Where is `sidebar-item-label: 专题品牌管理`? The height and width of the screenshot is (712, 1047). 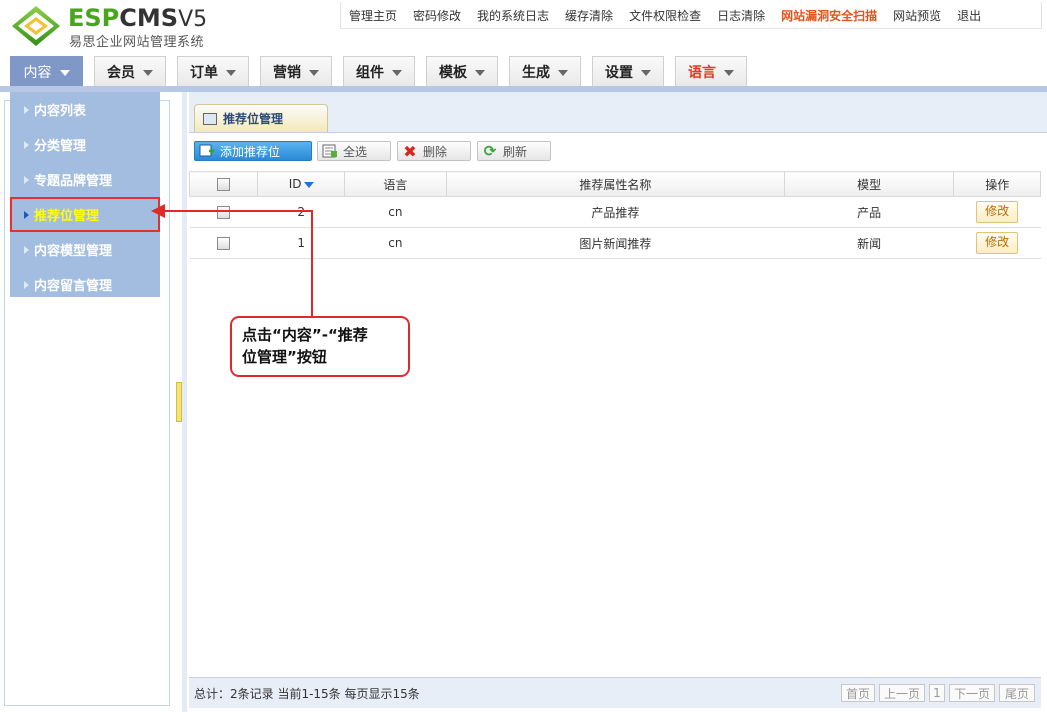 sidebar-item-label: 专题品牌管理 is located at coordinates (73, 181).